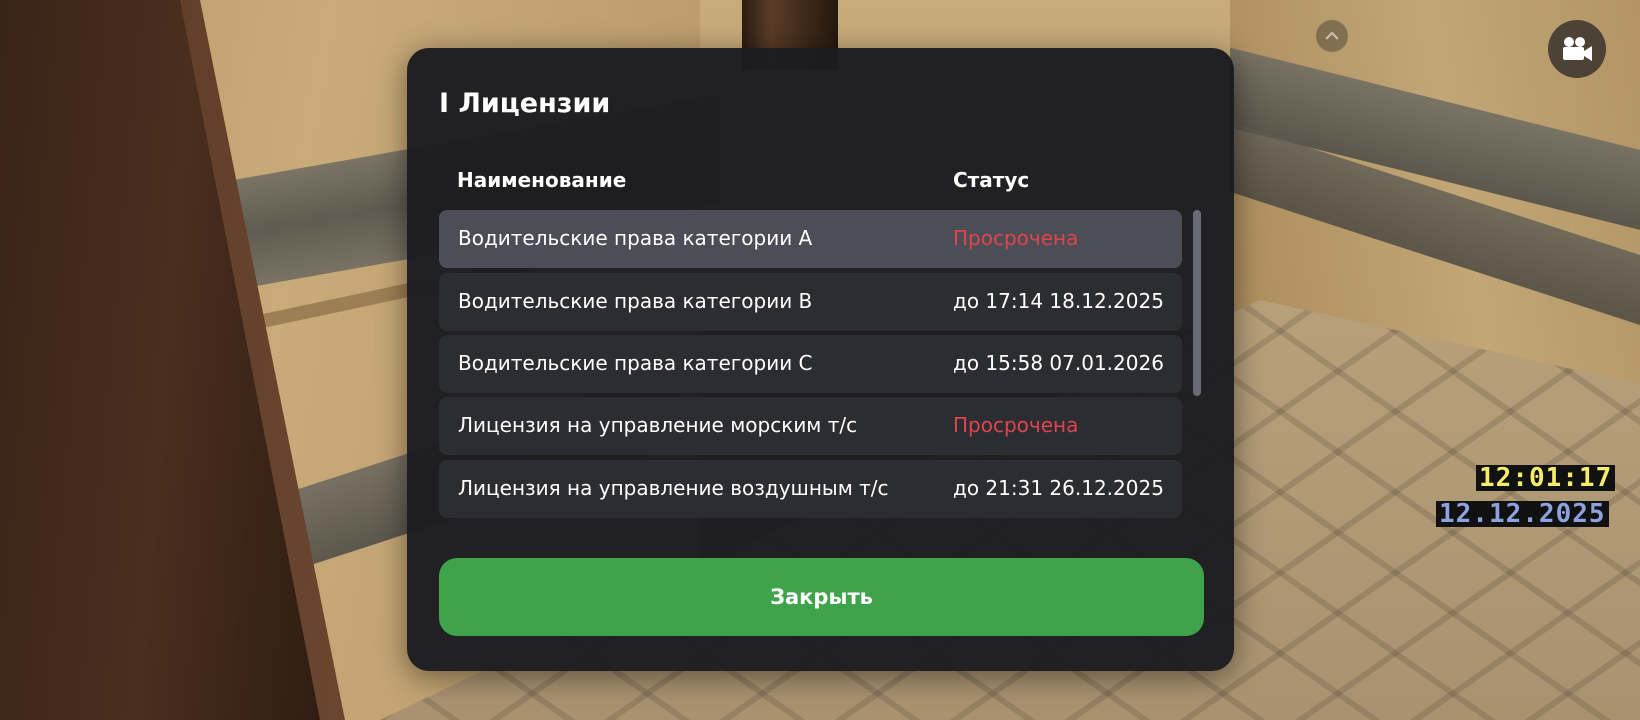 The image size is (1640, 720). What do you see at coordinates (1522, 514) in the screenshot?
I see `game-date: 12.12.2025` at bounding box center [1522, 514].